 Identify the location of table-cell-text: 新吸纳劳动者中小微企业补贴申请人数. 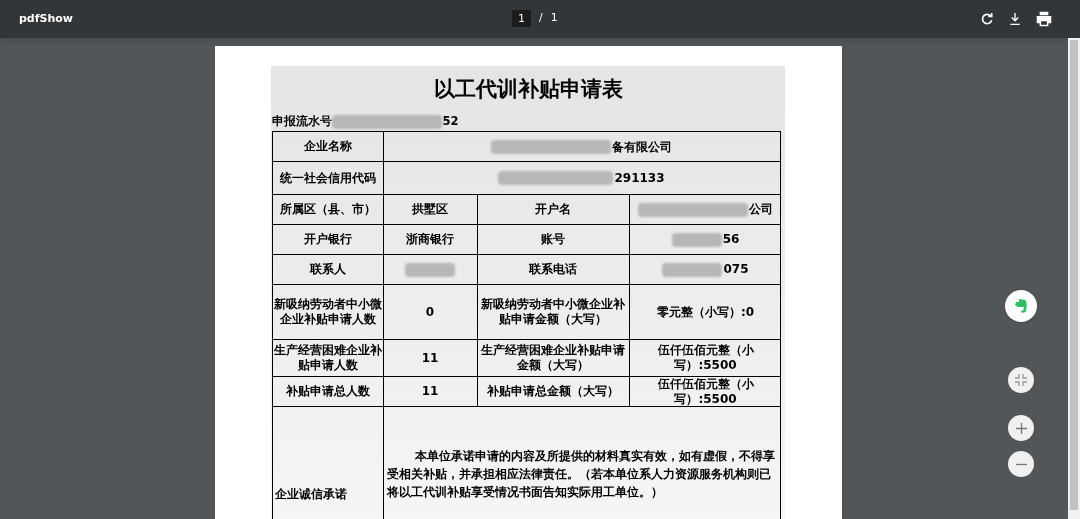
(327, 312).